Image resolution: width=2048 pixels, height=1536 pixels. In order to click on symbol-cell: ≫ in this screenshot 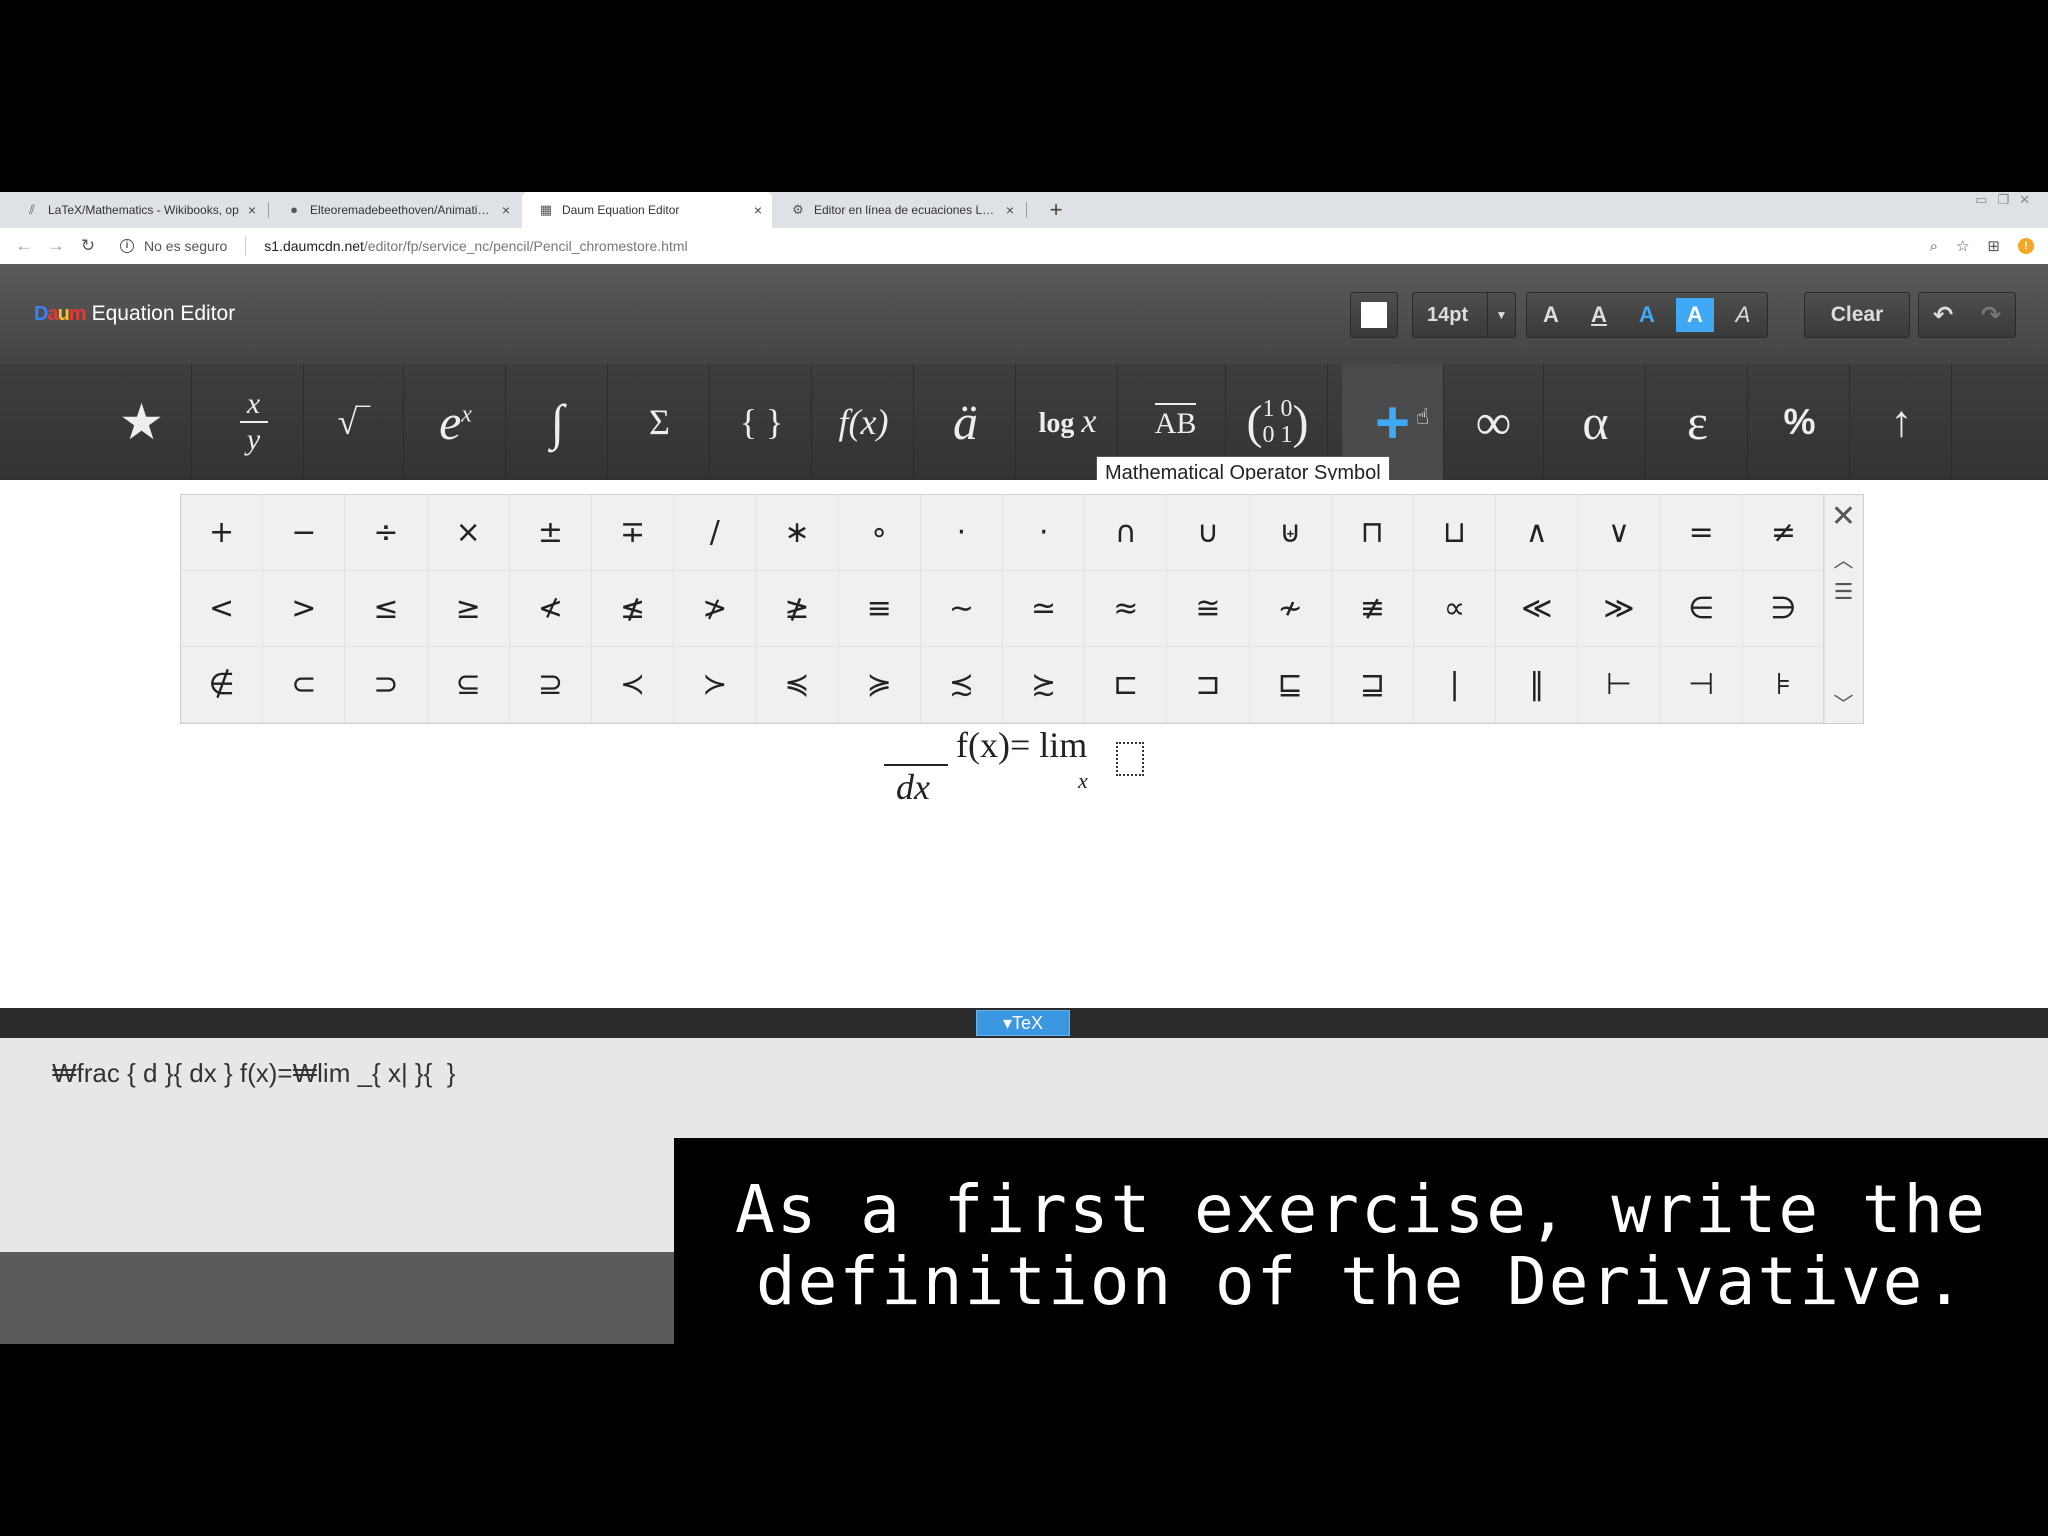, I will do `click(1619, 609)`.